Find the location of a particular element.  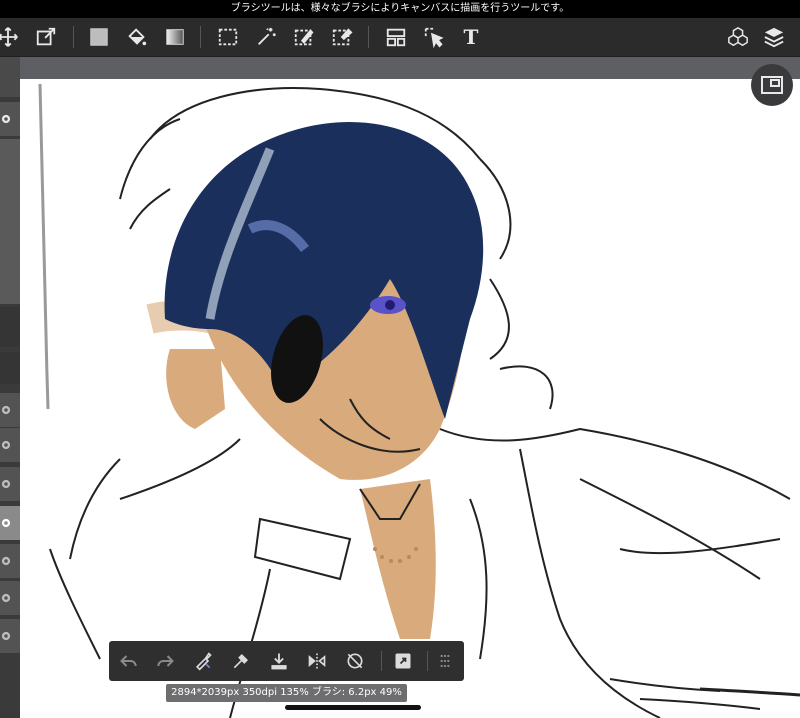

select-eraser-icon is located at coordinates (342, 37).